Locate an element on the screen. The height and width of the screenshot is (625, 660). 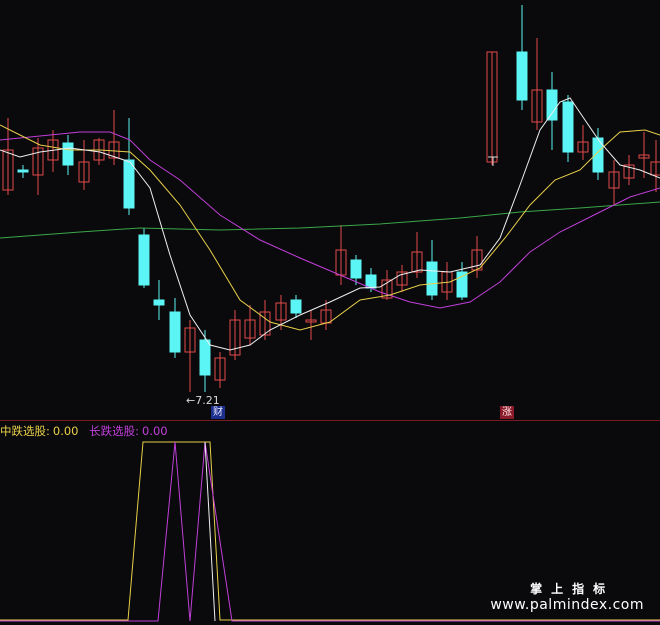
rise-badge: 涨 is located at coordinates (507, 412).